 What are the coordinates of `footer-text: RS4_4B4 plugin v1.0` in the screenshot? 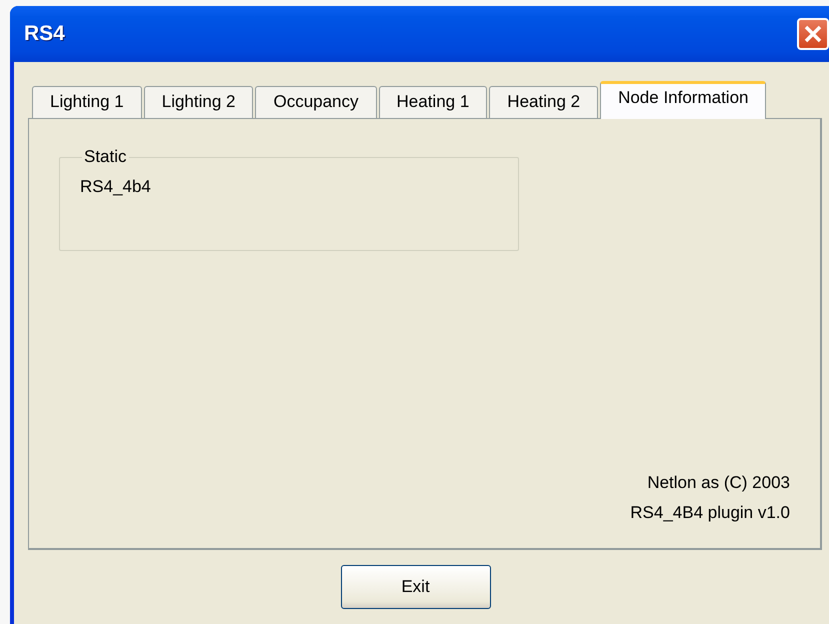 It's located at (710, 513).